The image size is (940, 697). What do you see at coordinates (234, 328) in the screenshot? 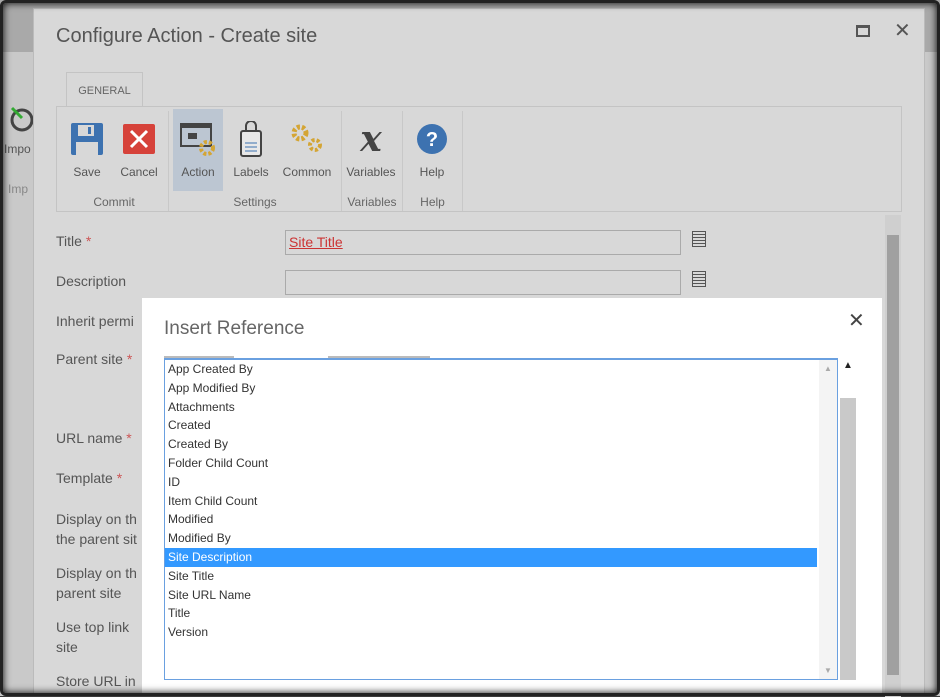
I see `modal-title: Insert Reference` at bounding box center [234, 328].